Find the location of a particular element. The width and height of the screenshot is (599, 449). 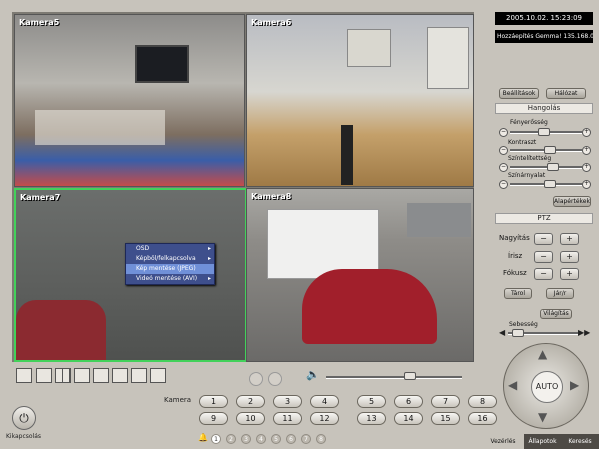

light-button: Világítás is located at coordinates (556, 314).